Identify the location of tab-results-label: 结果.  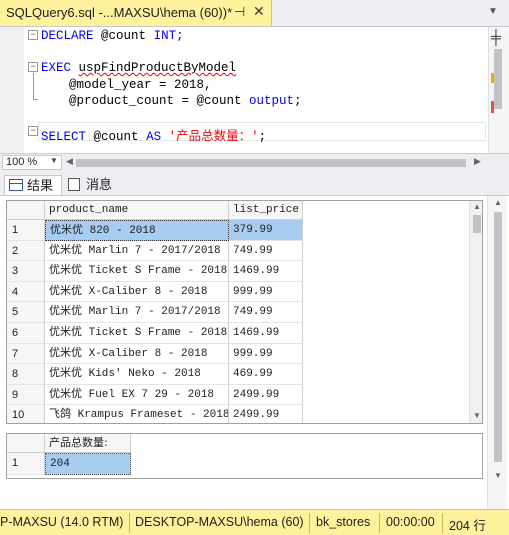
(40, 185).